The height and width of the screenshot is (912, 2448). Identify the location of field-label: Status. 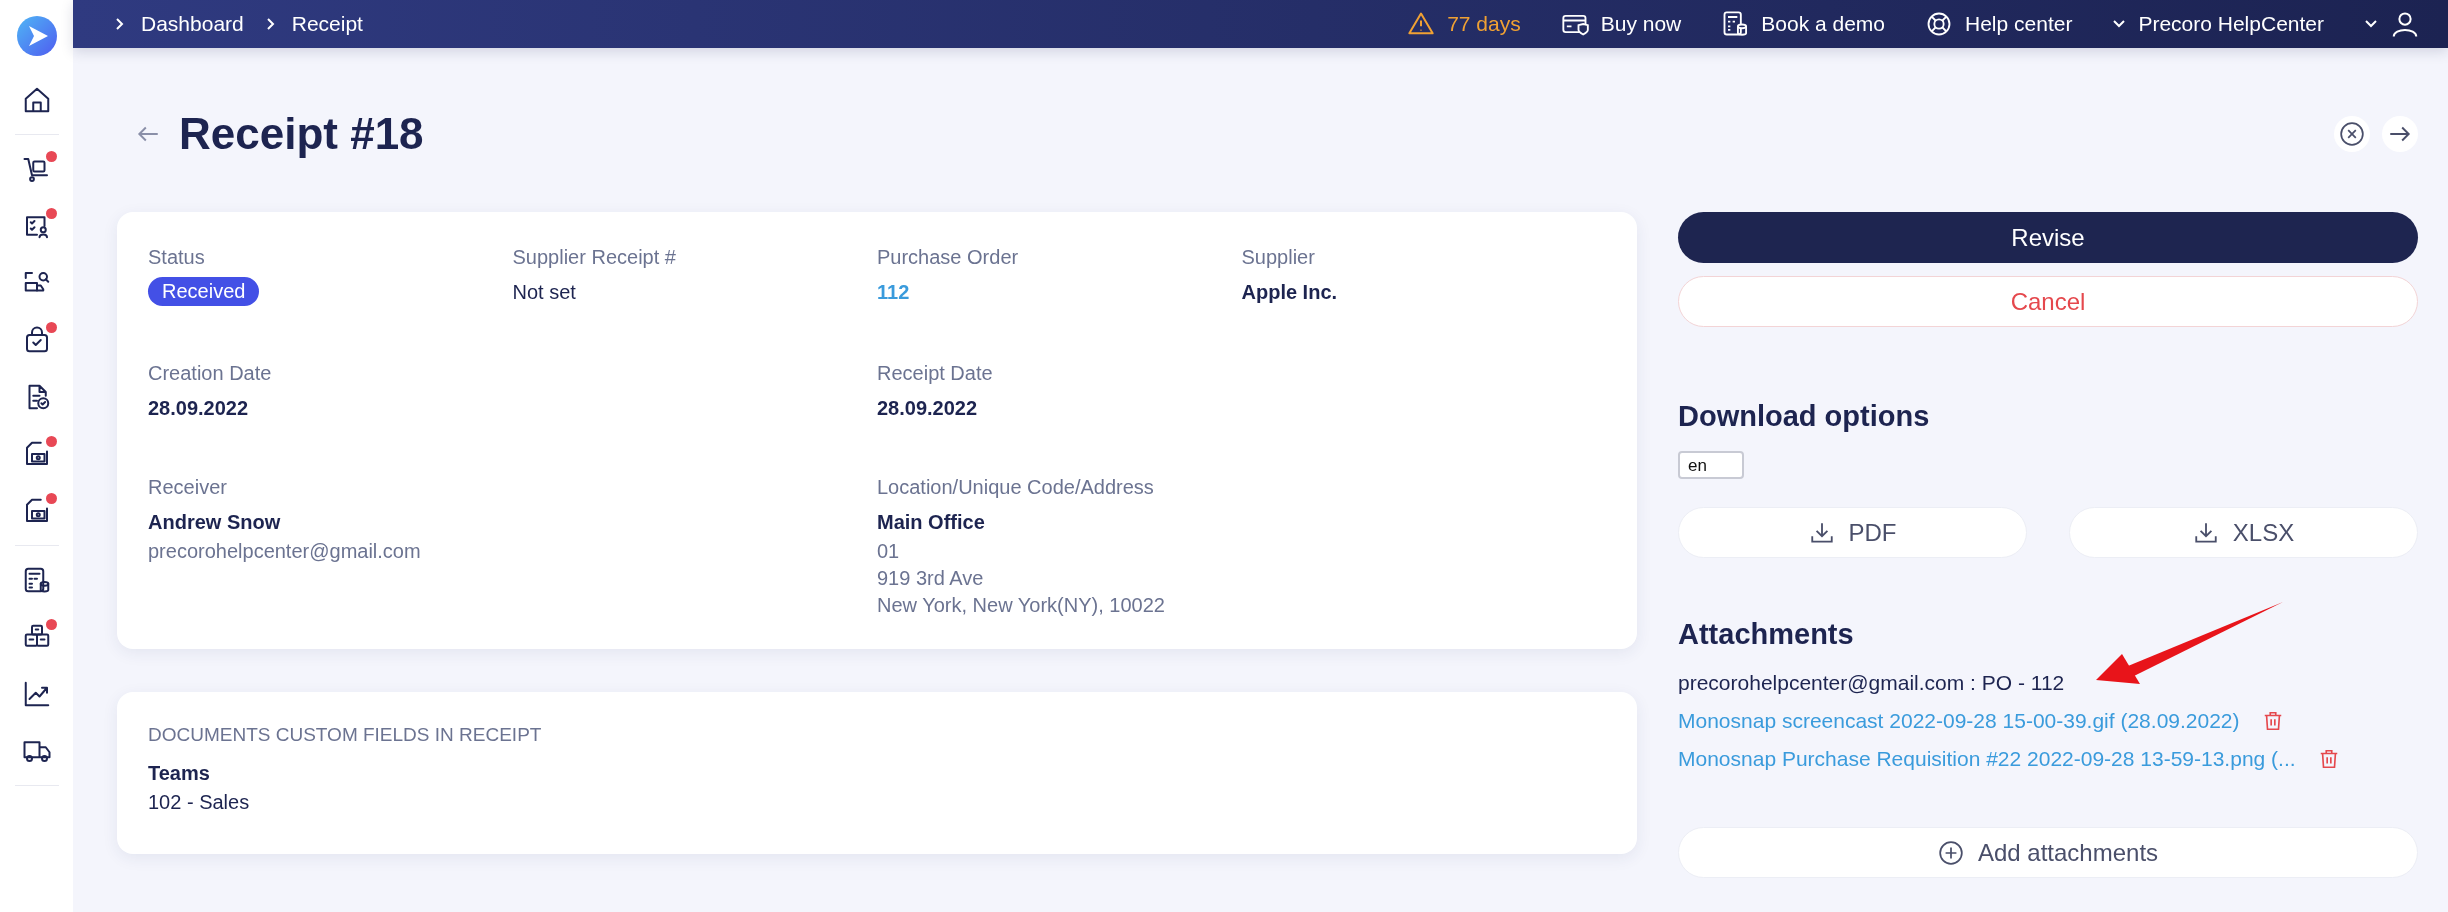
(176, 257).